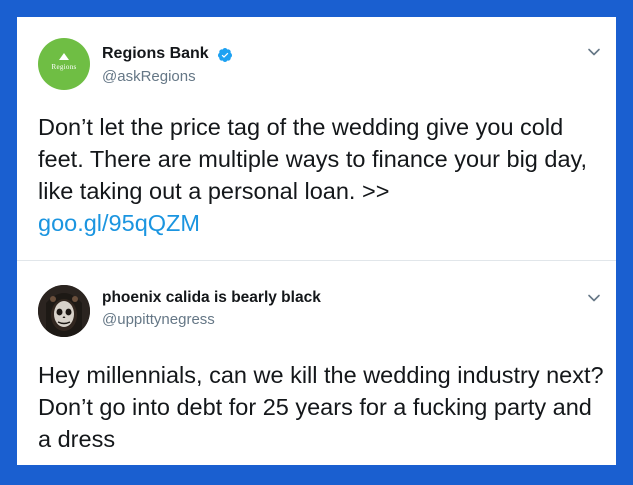 The height and width of the screenshot is (485, 633). I want to click on avatar-phoenix-calida, so click(64, 311).